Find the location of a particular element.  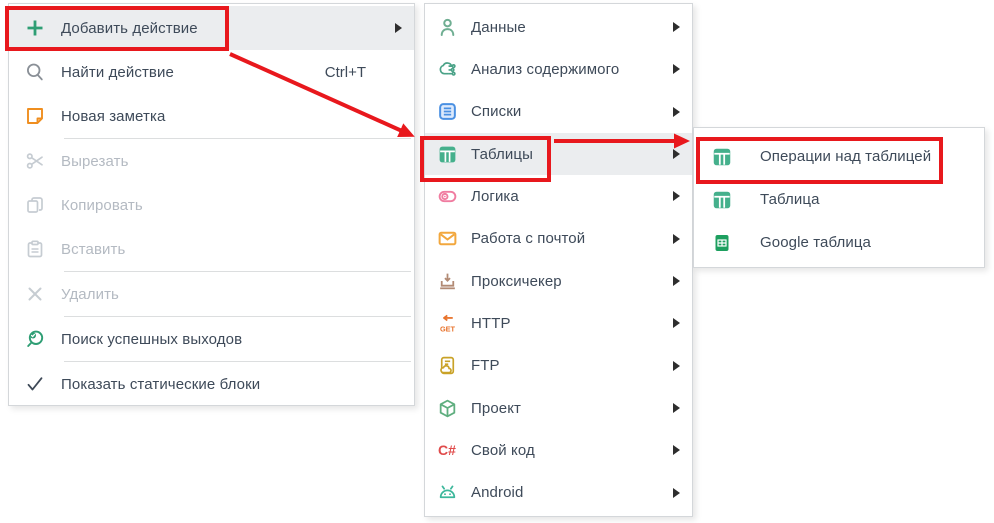

http-get-icon: GET is located at coordinates (447, 323).